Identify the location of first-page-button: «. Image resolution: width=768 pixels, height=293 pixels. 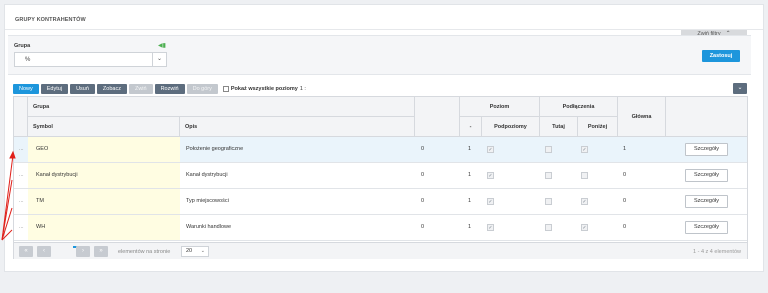
(26, 251).